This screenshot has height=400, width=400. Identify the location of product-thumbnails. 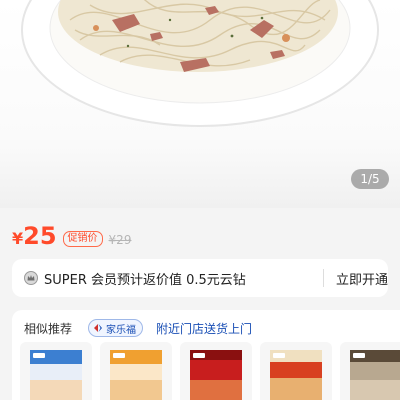
(210, 371).